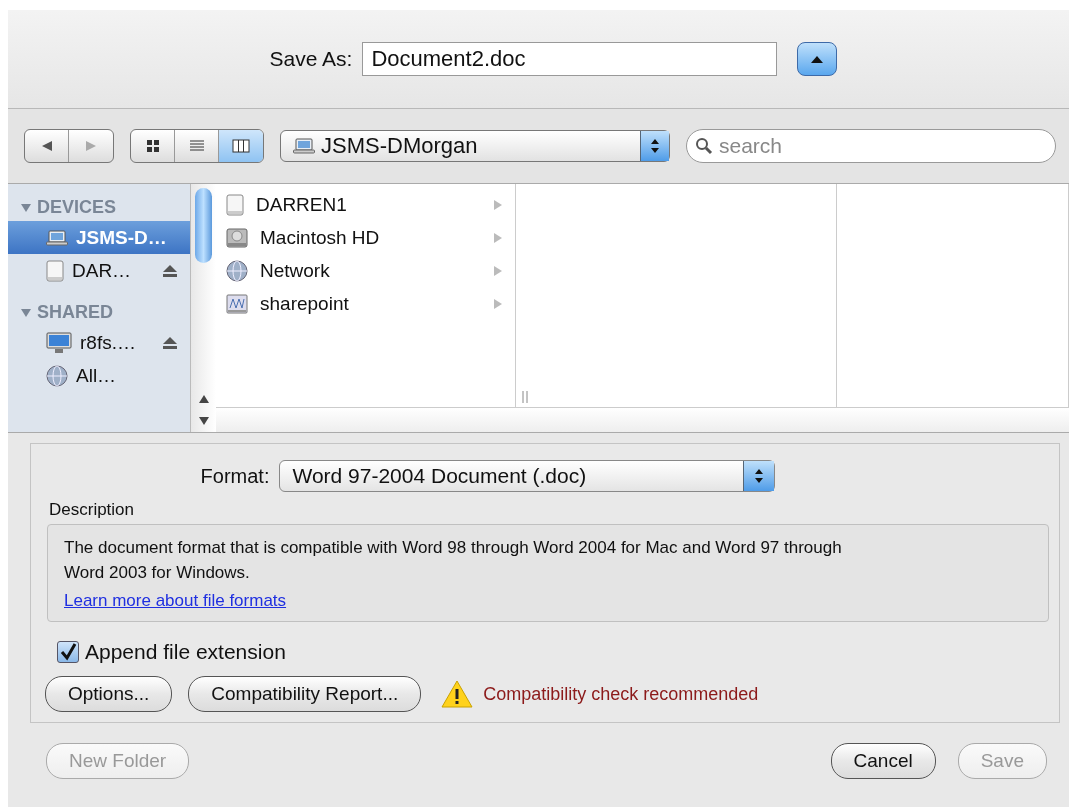 This screenshot has height=807, width=1069. What do you see at coordinates (152, 146) in the screenshot?
I see `grid-icon` at bounding box center [152, 146].